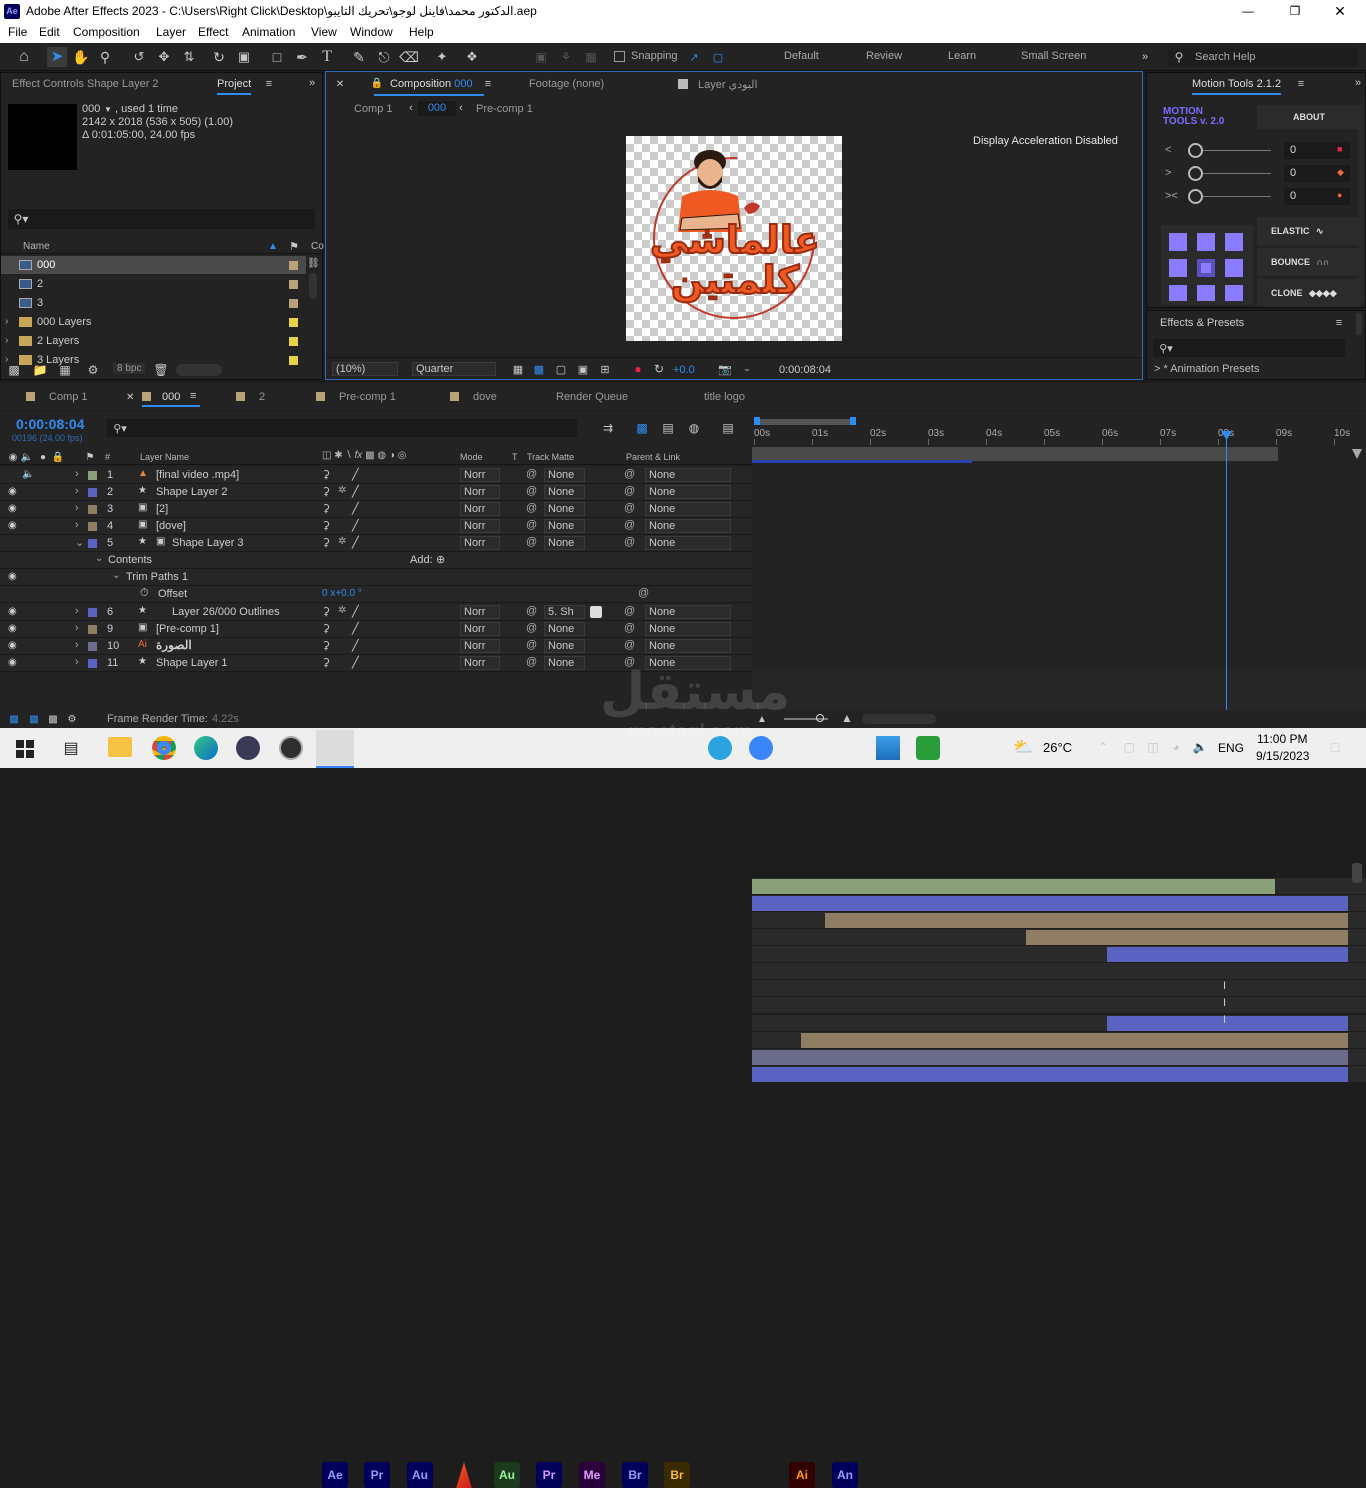 This screenshot has height=1488, width=1366. What do you see at coordinates (1206, 268) in the screenshot?
I see `anchor-c` at bounding box center [1206, 268].